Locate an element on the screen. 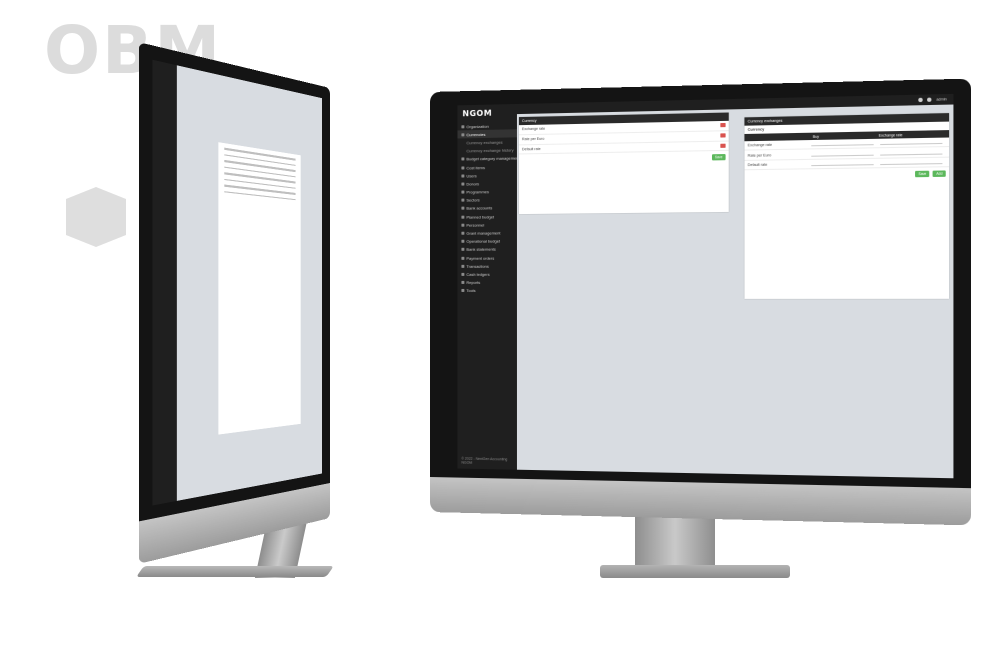  sidebar-item-label: Planned budget is located at coordinates (480, 216).